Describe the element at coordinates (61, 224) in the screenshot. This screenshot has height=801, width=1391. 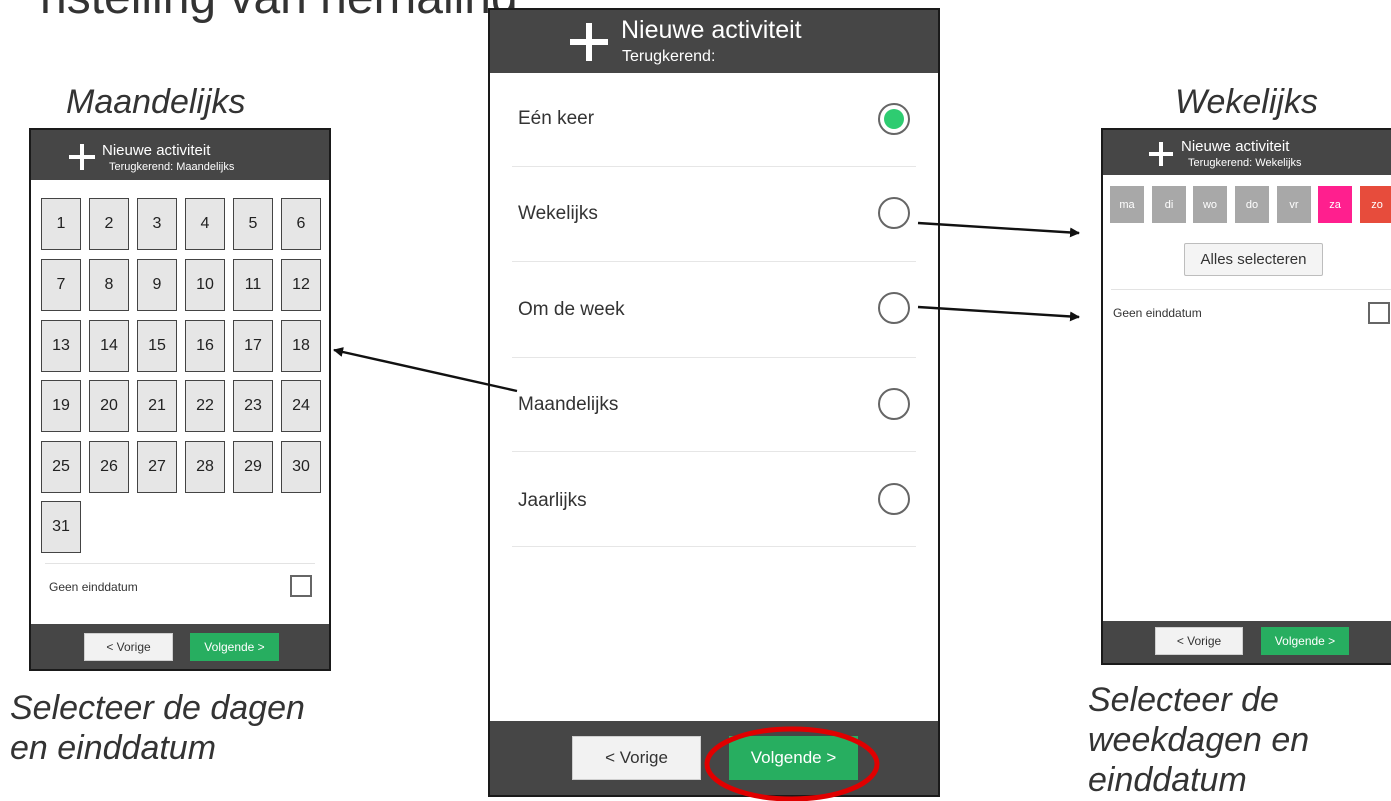
I see `day-cell: 1` at that location.